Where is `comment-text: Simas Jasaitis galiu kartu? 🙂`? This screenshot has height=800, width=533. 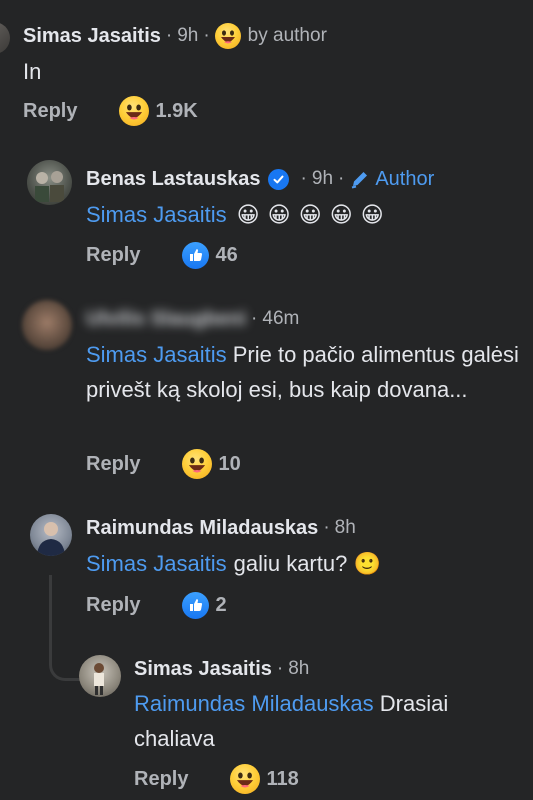
comment-text: Simas Jasaitis galiu kartu? 🙂 is located at coordinates (233, 563).